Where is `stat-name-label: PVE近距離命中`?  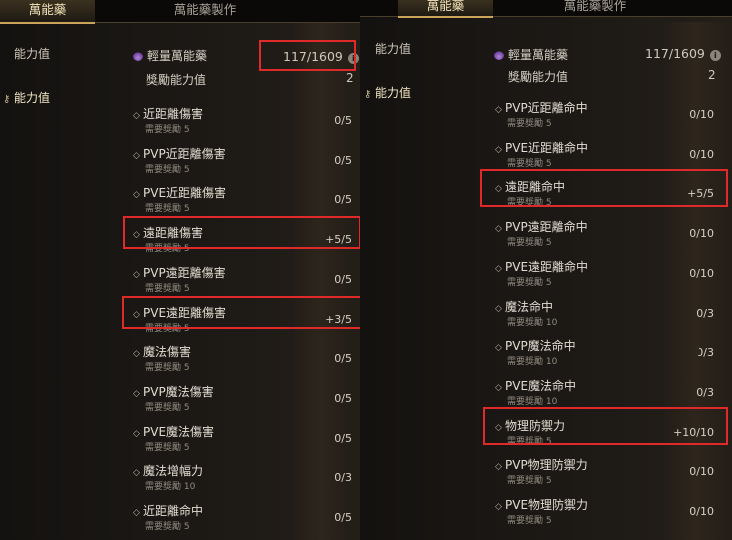
stat-name-label: PVE近距離命中 is located at coordinates (547, 147).